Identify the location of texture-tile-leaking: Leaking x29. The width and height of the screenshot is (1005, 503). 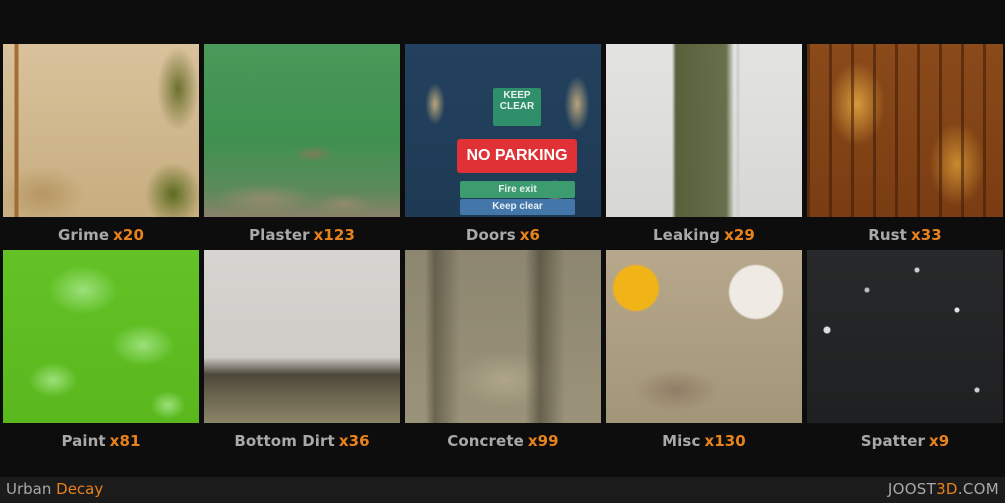
(704, 147).